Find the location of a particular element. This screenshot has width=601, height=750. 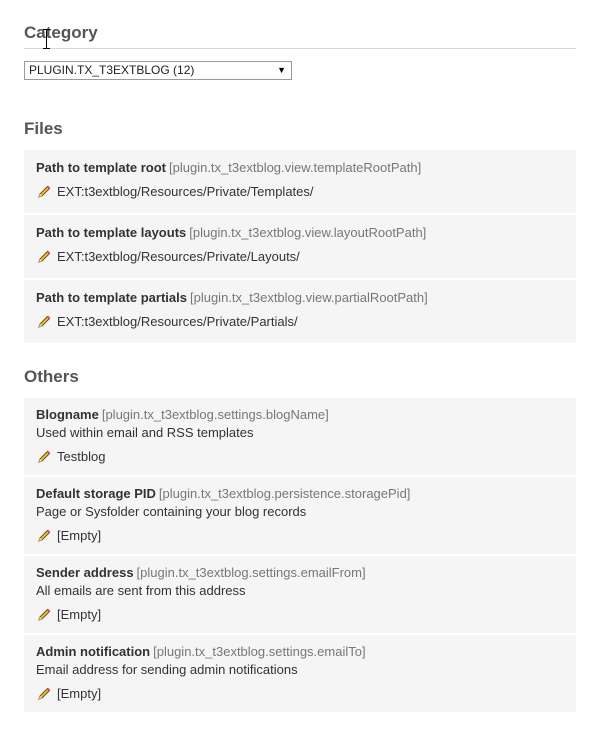

setting-name: Admin notification is located at coordinates (93, 651).